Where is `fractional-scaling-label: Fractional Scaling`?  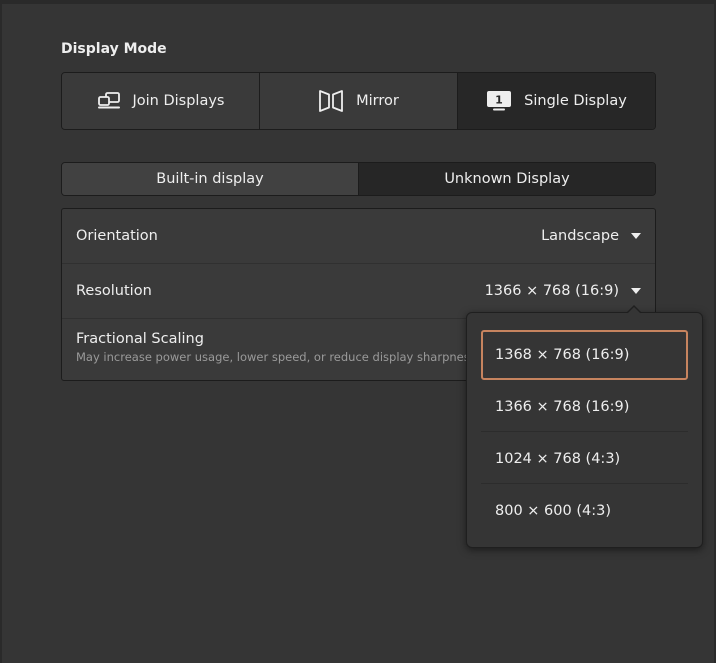 fractional-scaling-label: Fractional Scaling is located at coordinates (140, 339).